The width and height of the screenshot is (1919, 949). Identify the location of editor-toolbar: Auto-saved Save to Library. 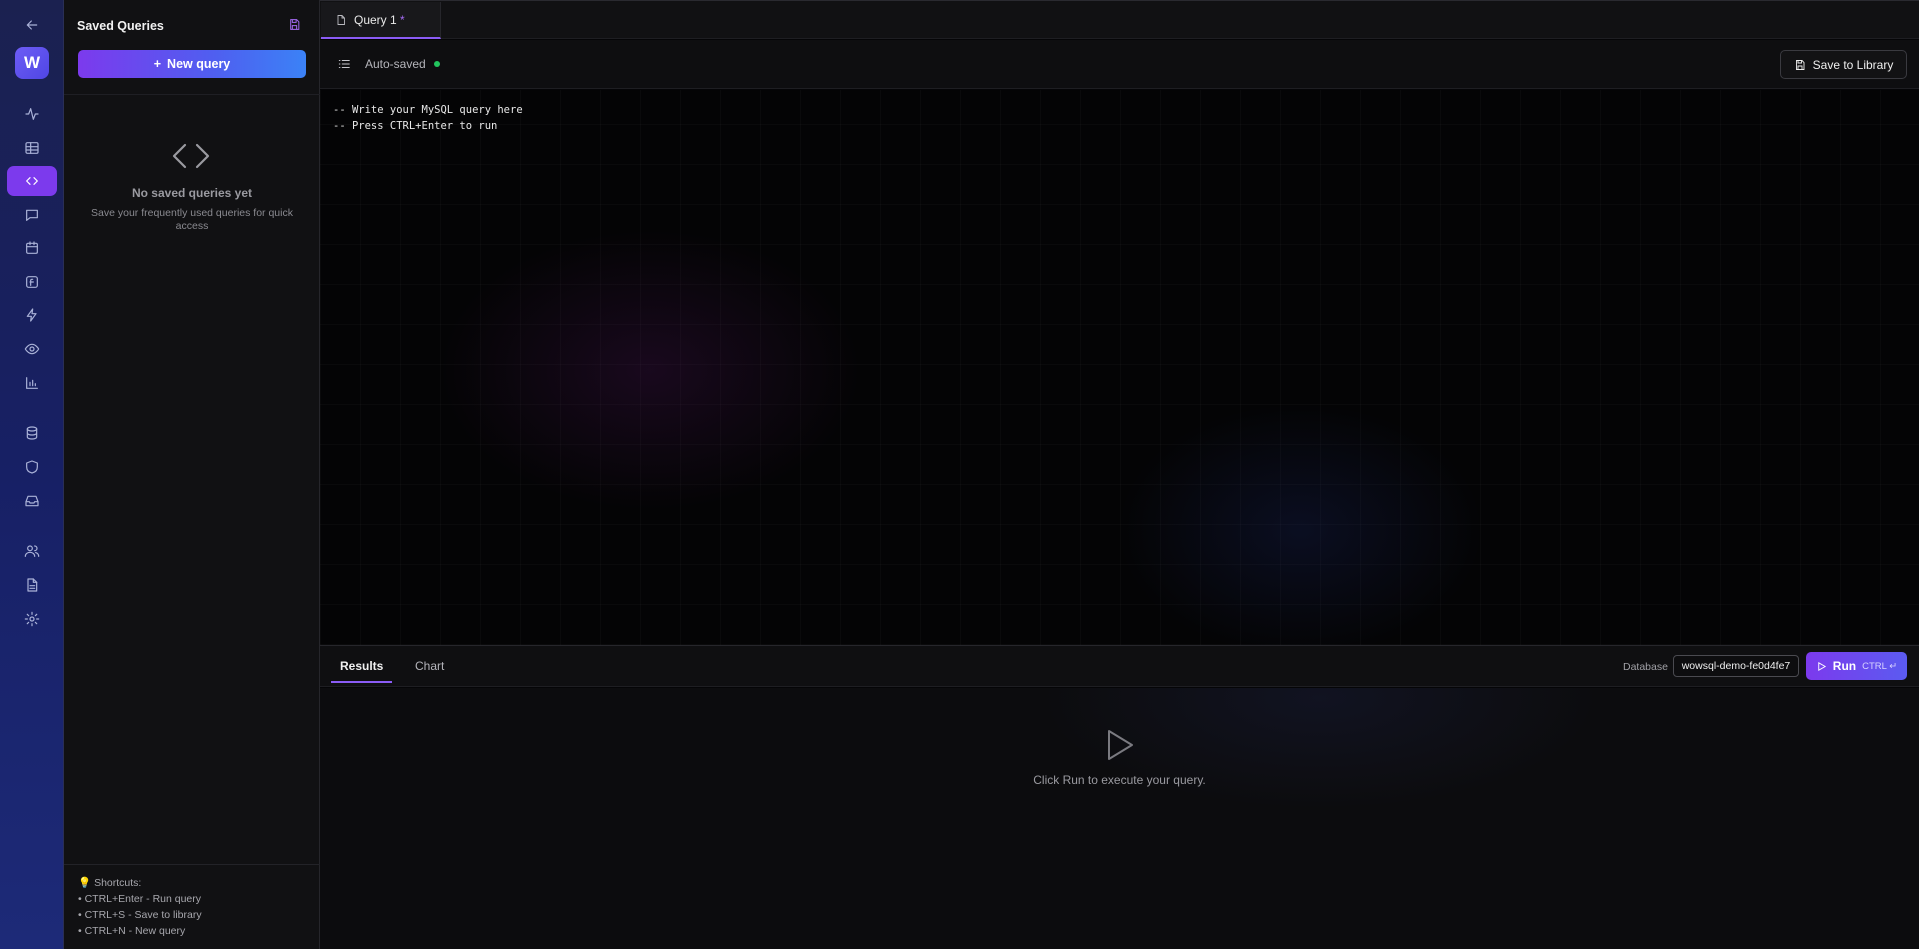
(1119, 64).